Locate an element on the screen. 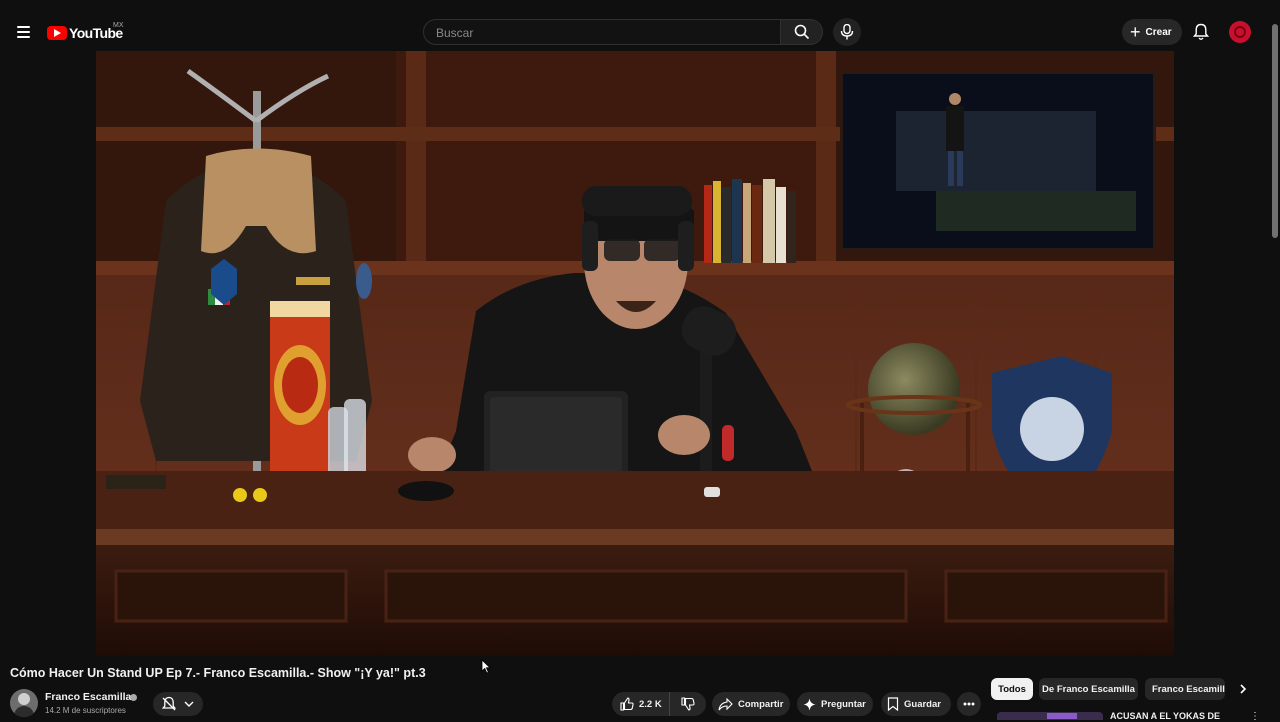 The image size is (1280, 722). dislike-button is located at coordinates (688, 704).